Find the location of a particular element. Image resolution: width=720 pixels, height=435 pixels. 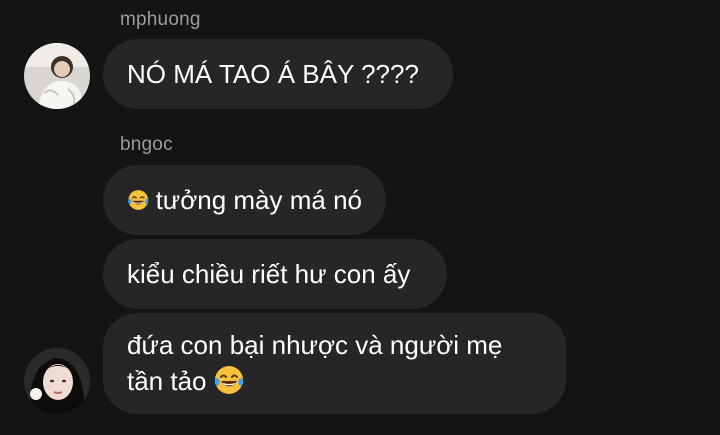

message-bubble: kiểu chiều riết hư con ấy is located at coordinates (275, 274).